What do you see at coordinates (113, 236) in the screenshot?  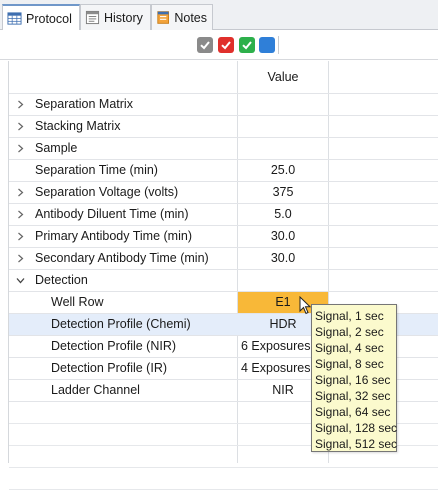 I see `property-name: Primary Antibody Time (min)` at bounding box center [113, 236].